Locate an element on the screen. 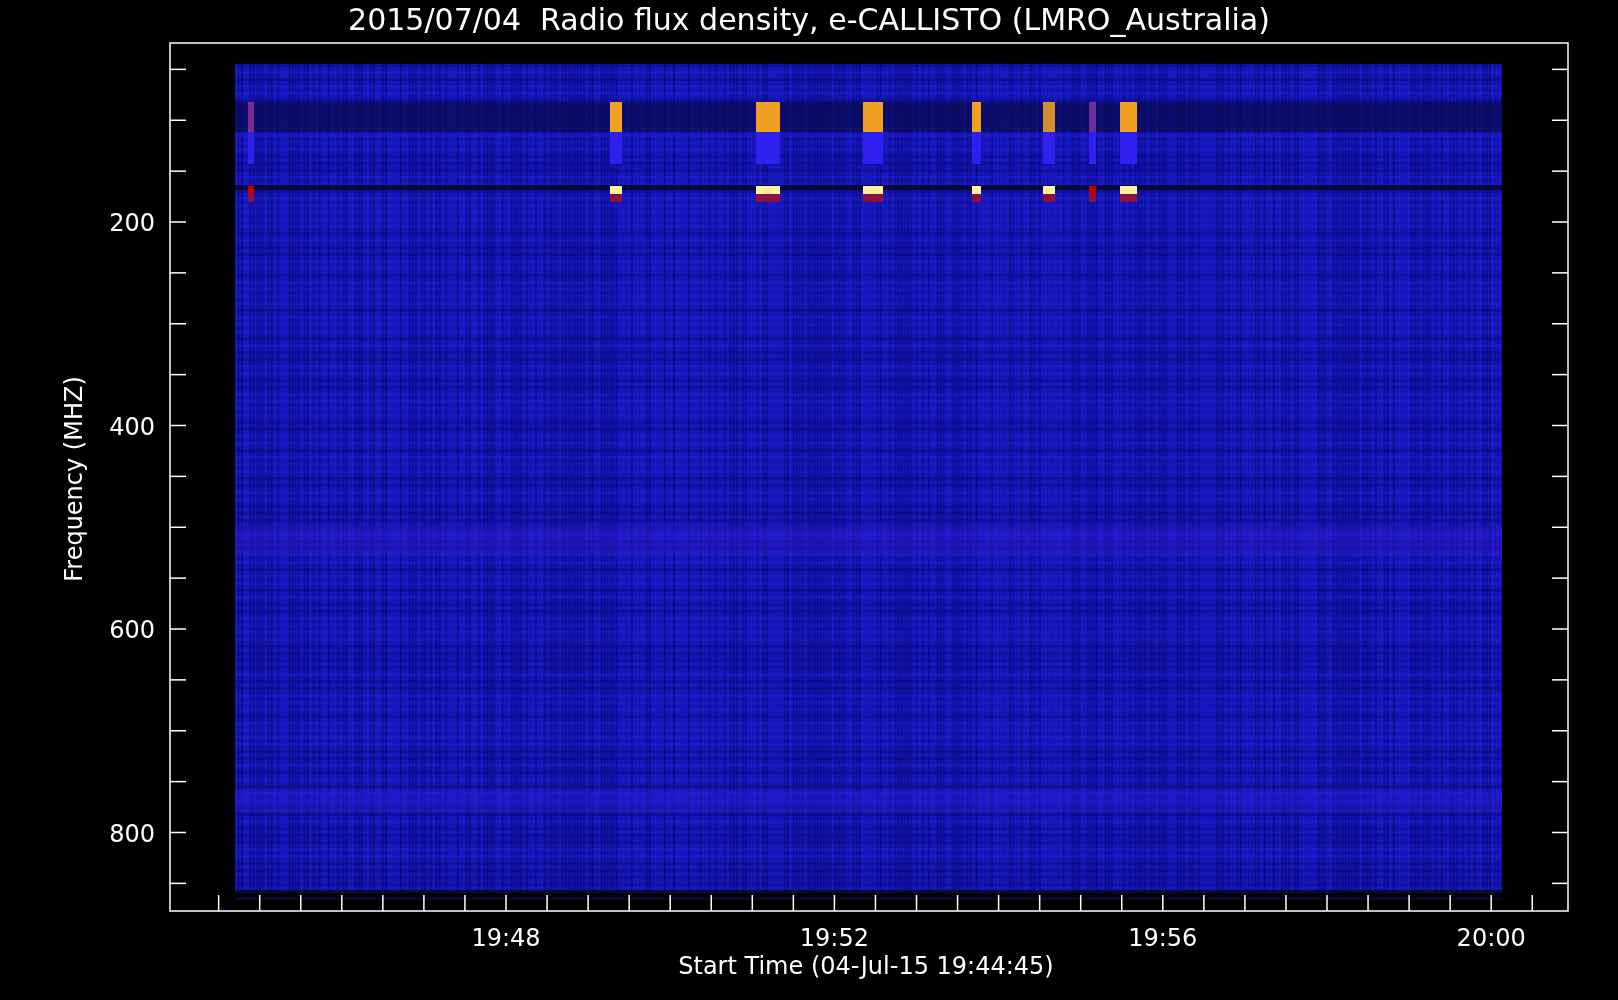 This screenshot has width=1618, height=1000. y-tick-label: 600 is located at coordinates (132, 630).